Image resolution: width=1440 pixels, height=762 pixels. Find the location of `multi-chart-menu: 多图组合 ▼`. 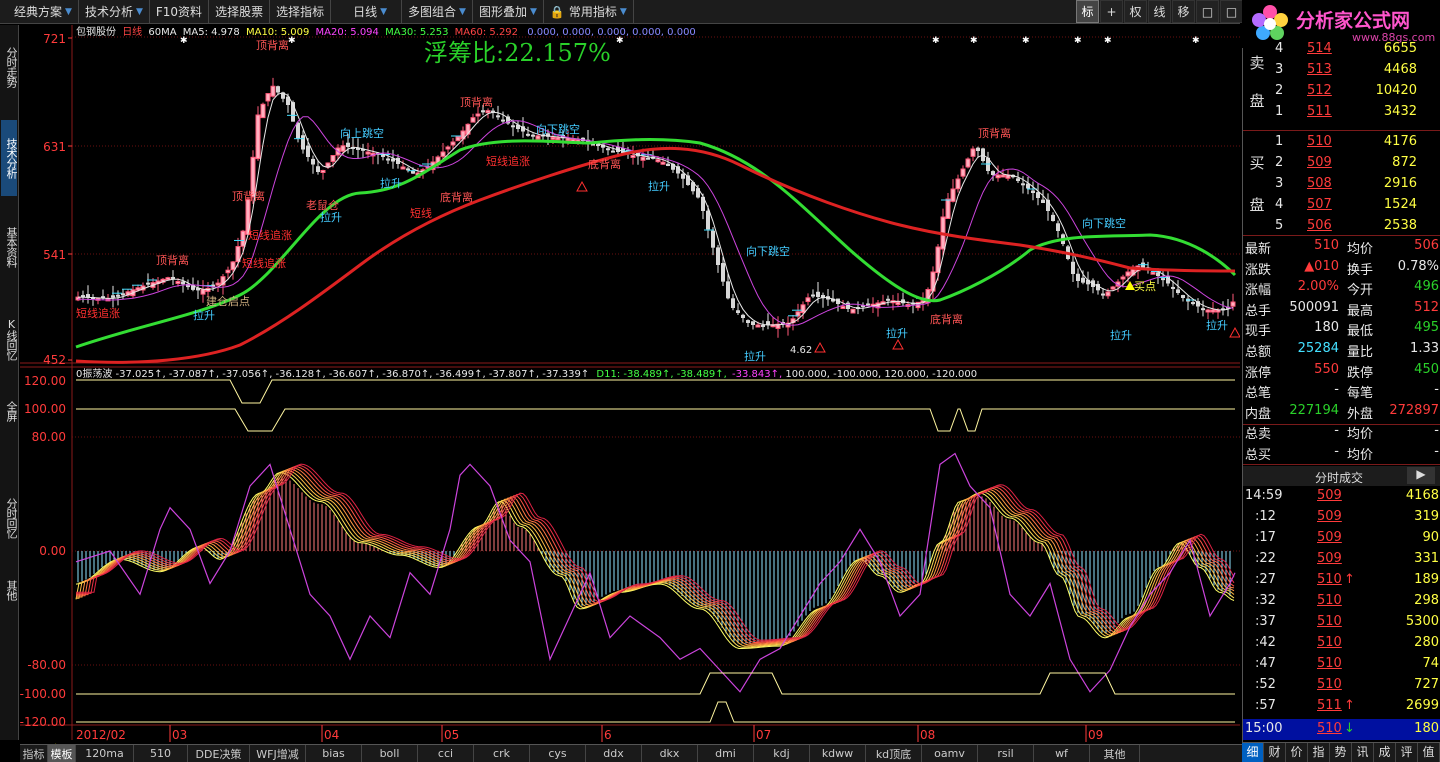

multi-chart-menu: 多图组合 ▼ is located at coordinates (437, 11).